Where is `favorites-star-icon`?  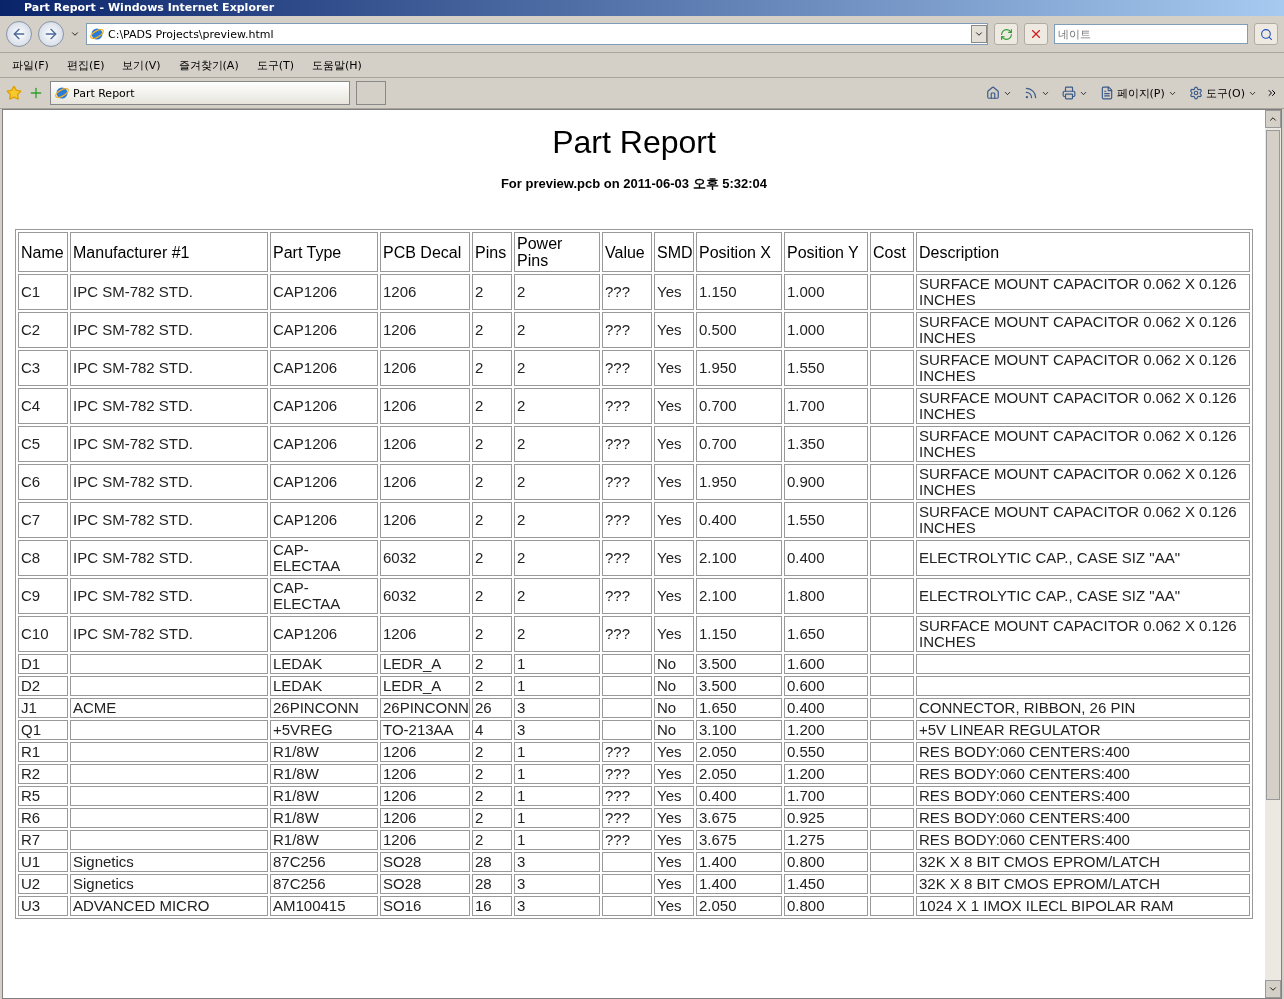 favorites-star-icon is located at coordinates (14, 93).